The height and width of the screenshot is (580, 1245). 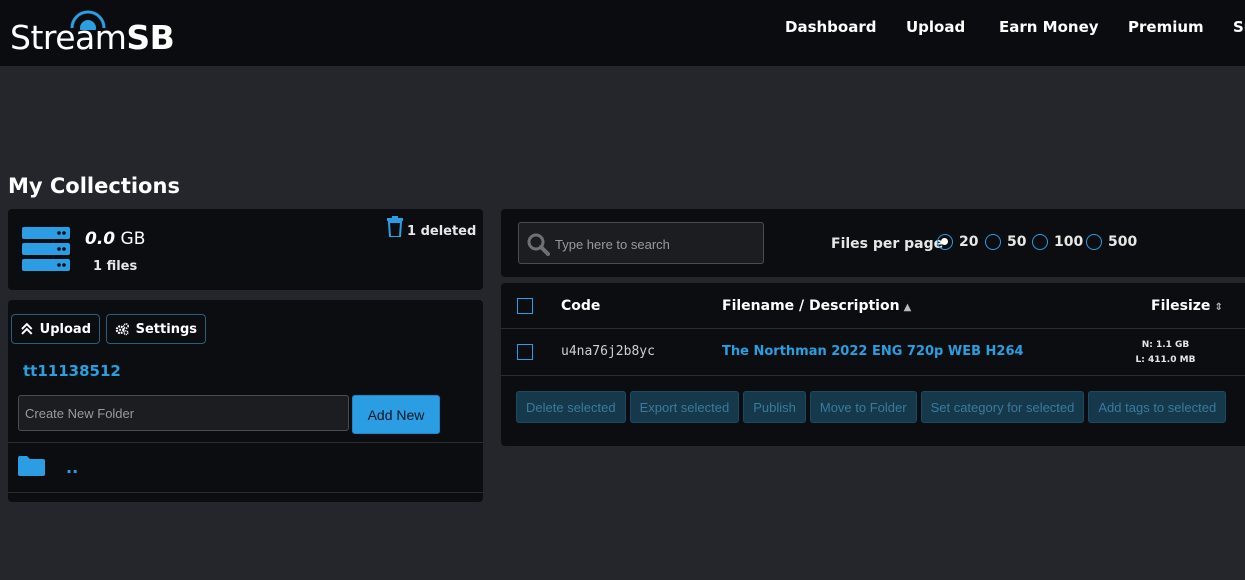 I want to click on trash-icon, so click(x=395, y=226).